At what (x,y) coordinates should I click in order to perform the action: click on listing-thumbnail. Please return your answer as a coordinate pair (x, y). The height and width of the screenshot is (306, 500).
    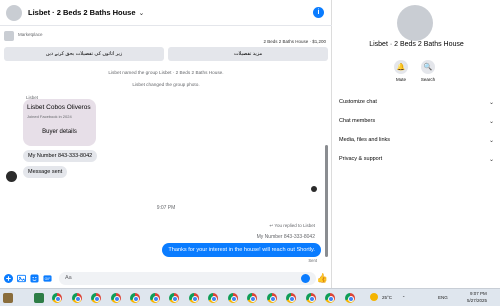
    Looking at the image, I should click on (9, 36).